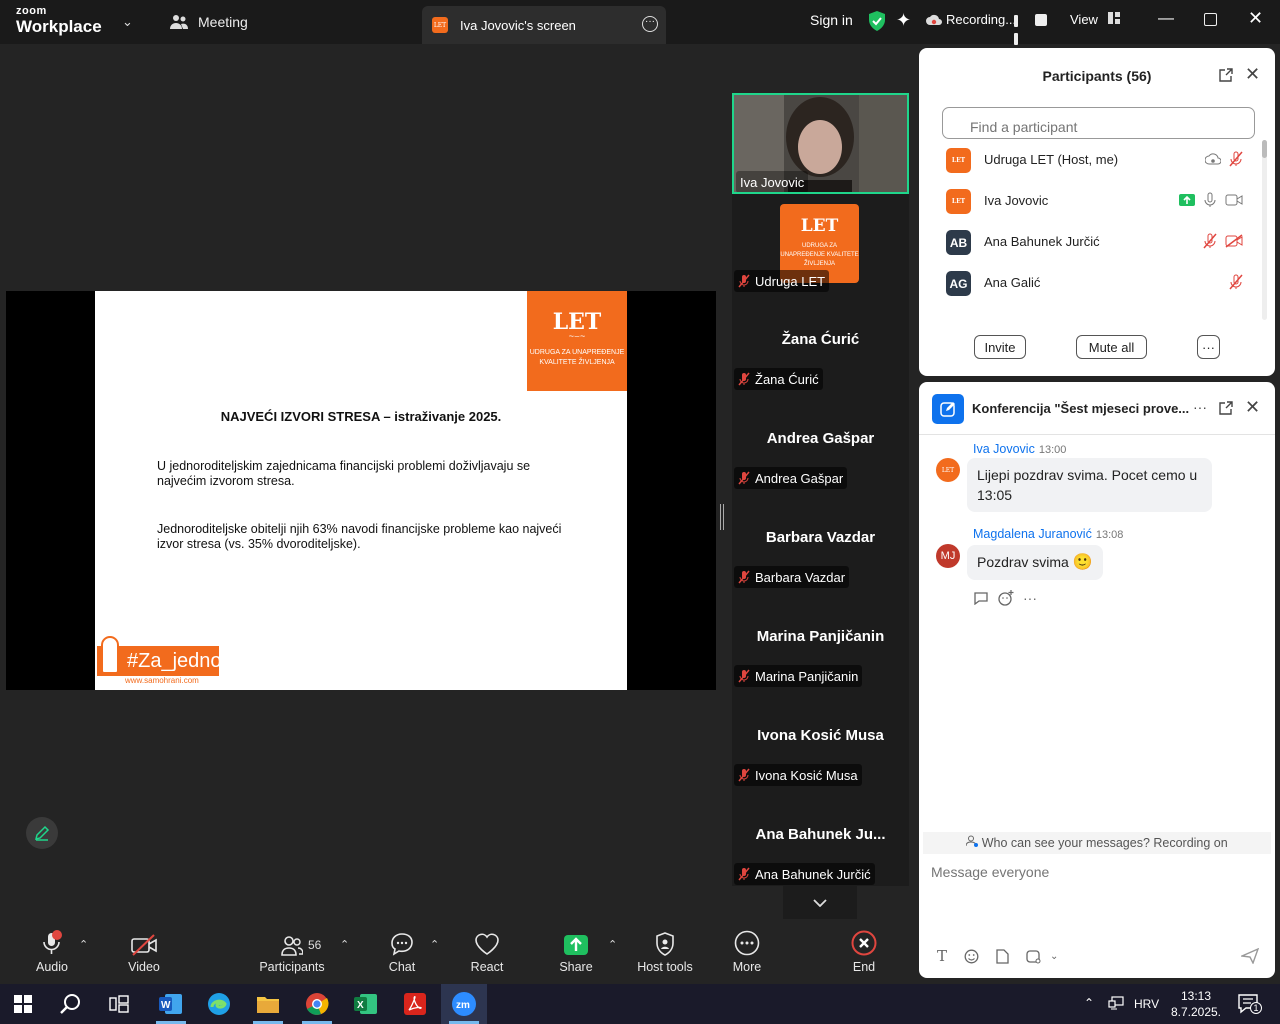  Describe the element at coordinates (402, 952) in the screenshot. I see `chat-button: Chat` at that location.